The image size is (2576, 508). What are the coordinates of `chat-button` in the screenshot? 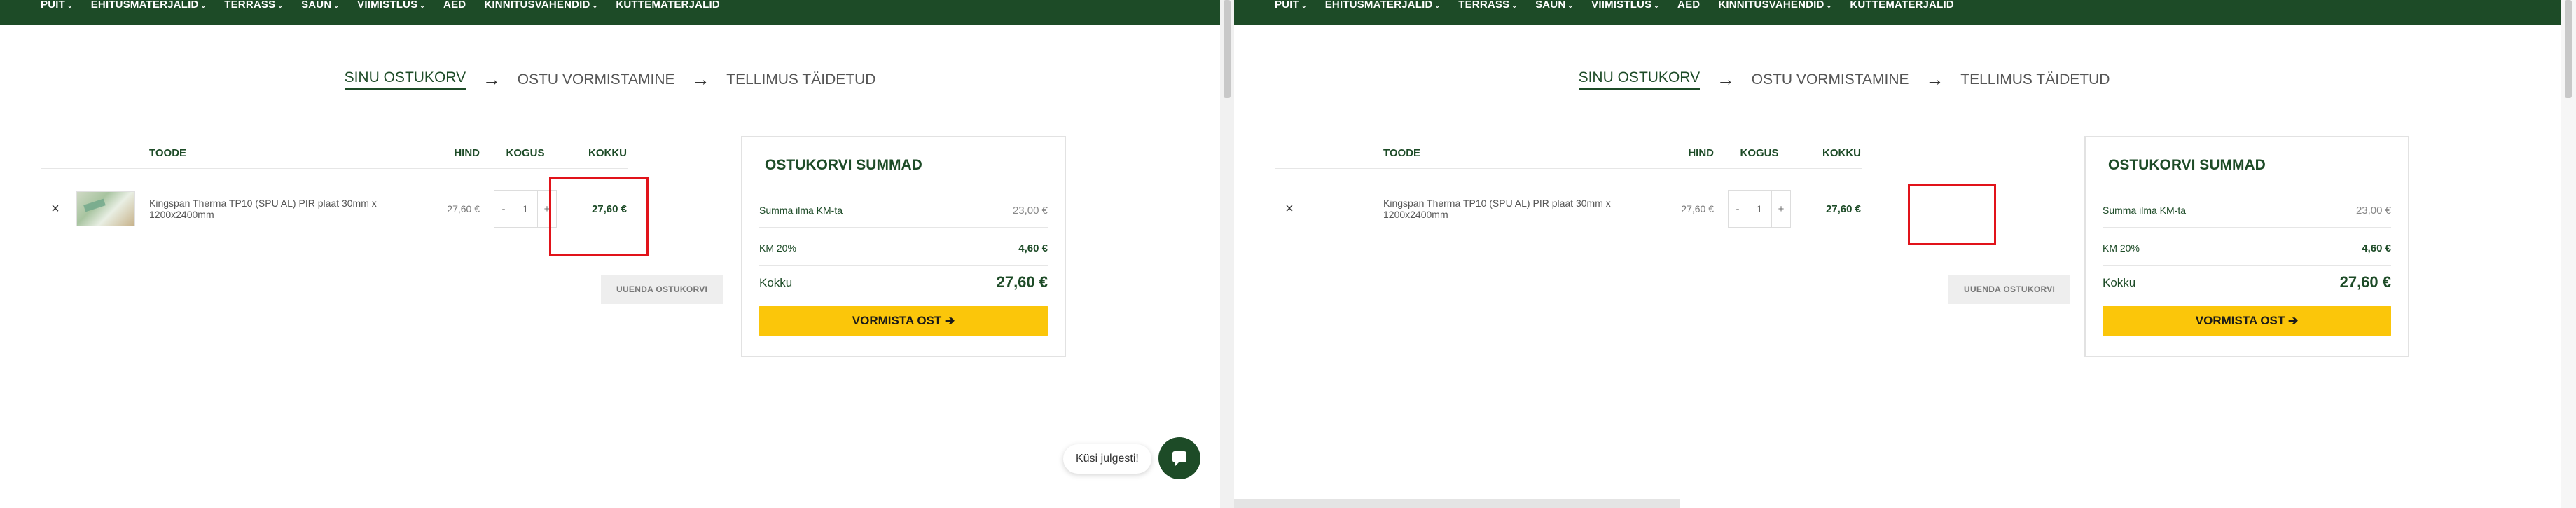 It's located at (1179, 458).